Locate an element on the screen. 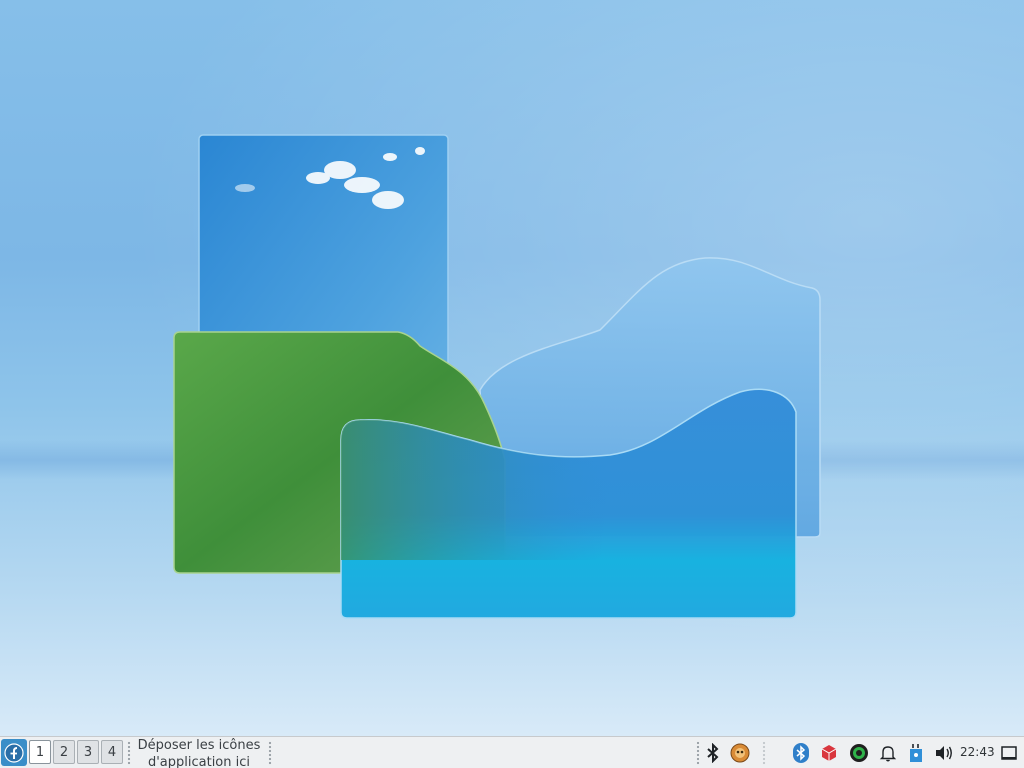 This screenshot has height=768, width=1024. desktop-4-button: 4 is located at coordinates (112, 752).